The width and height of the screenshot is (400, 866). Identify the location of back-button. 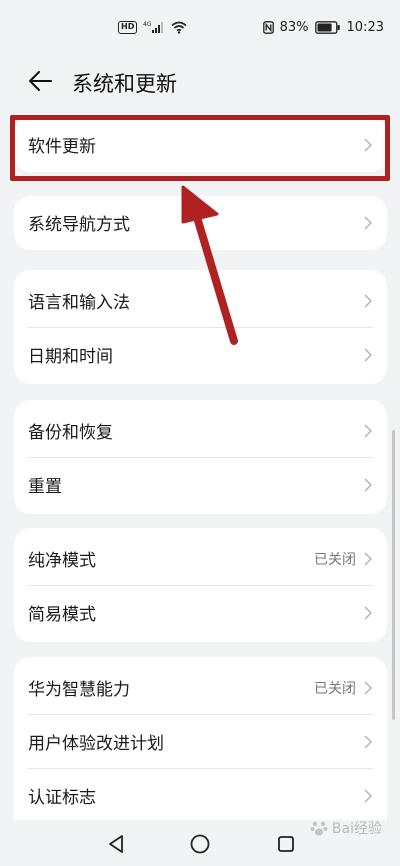
(40, 81).